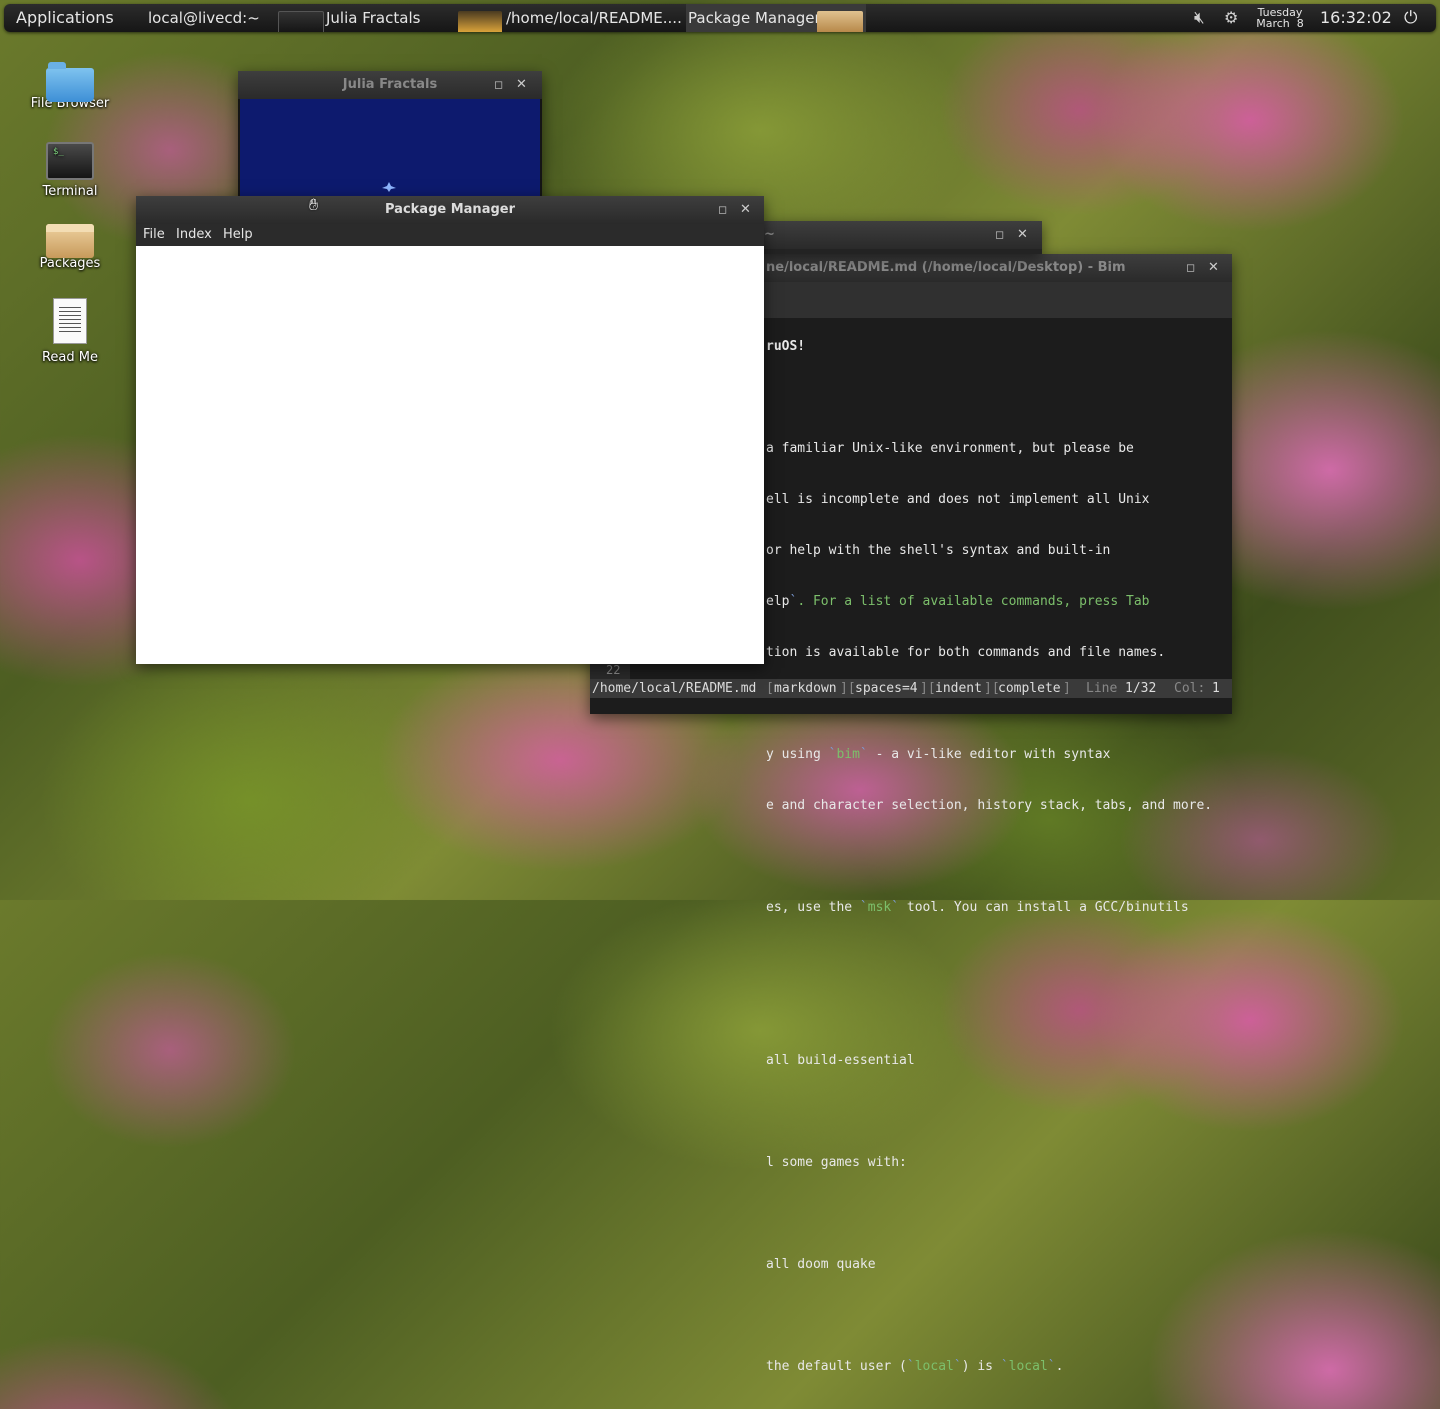 The width and height of the screenshot is (1440, 1409). I want to click on applications-menu-button: Applications, so click(65, 18).